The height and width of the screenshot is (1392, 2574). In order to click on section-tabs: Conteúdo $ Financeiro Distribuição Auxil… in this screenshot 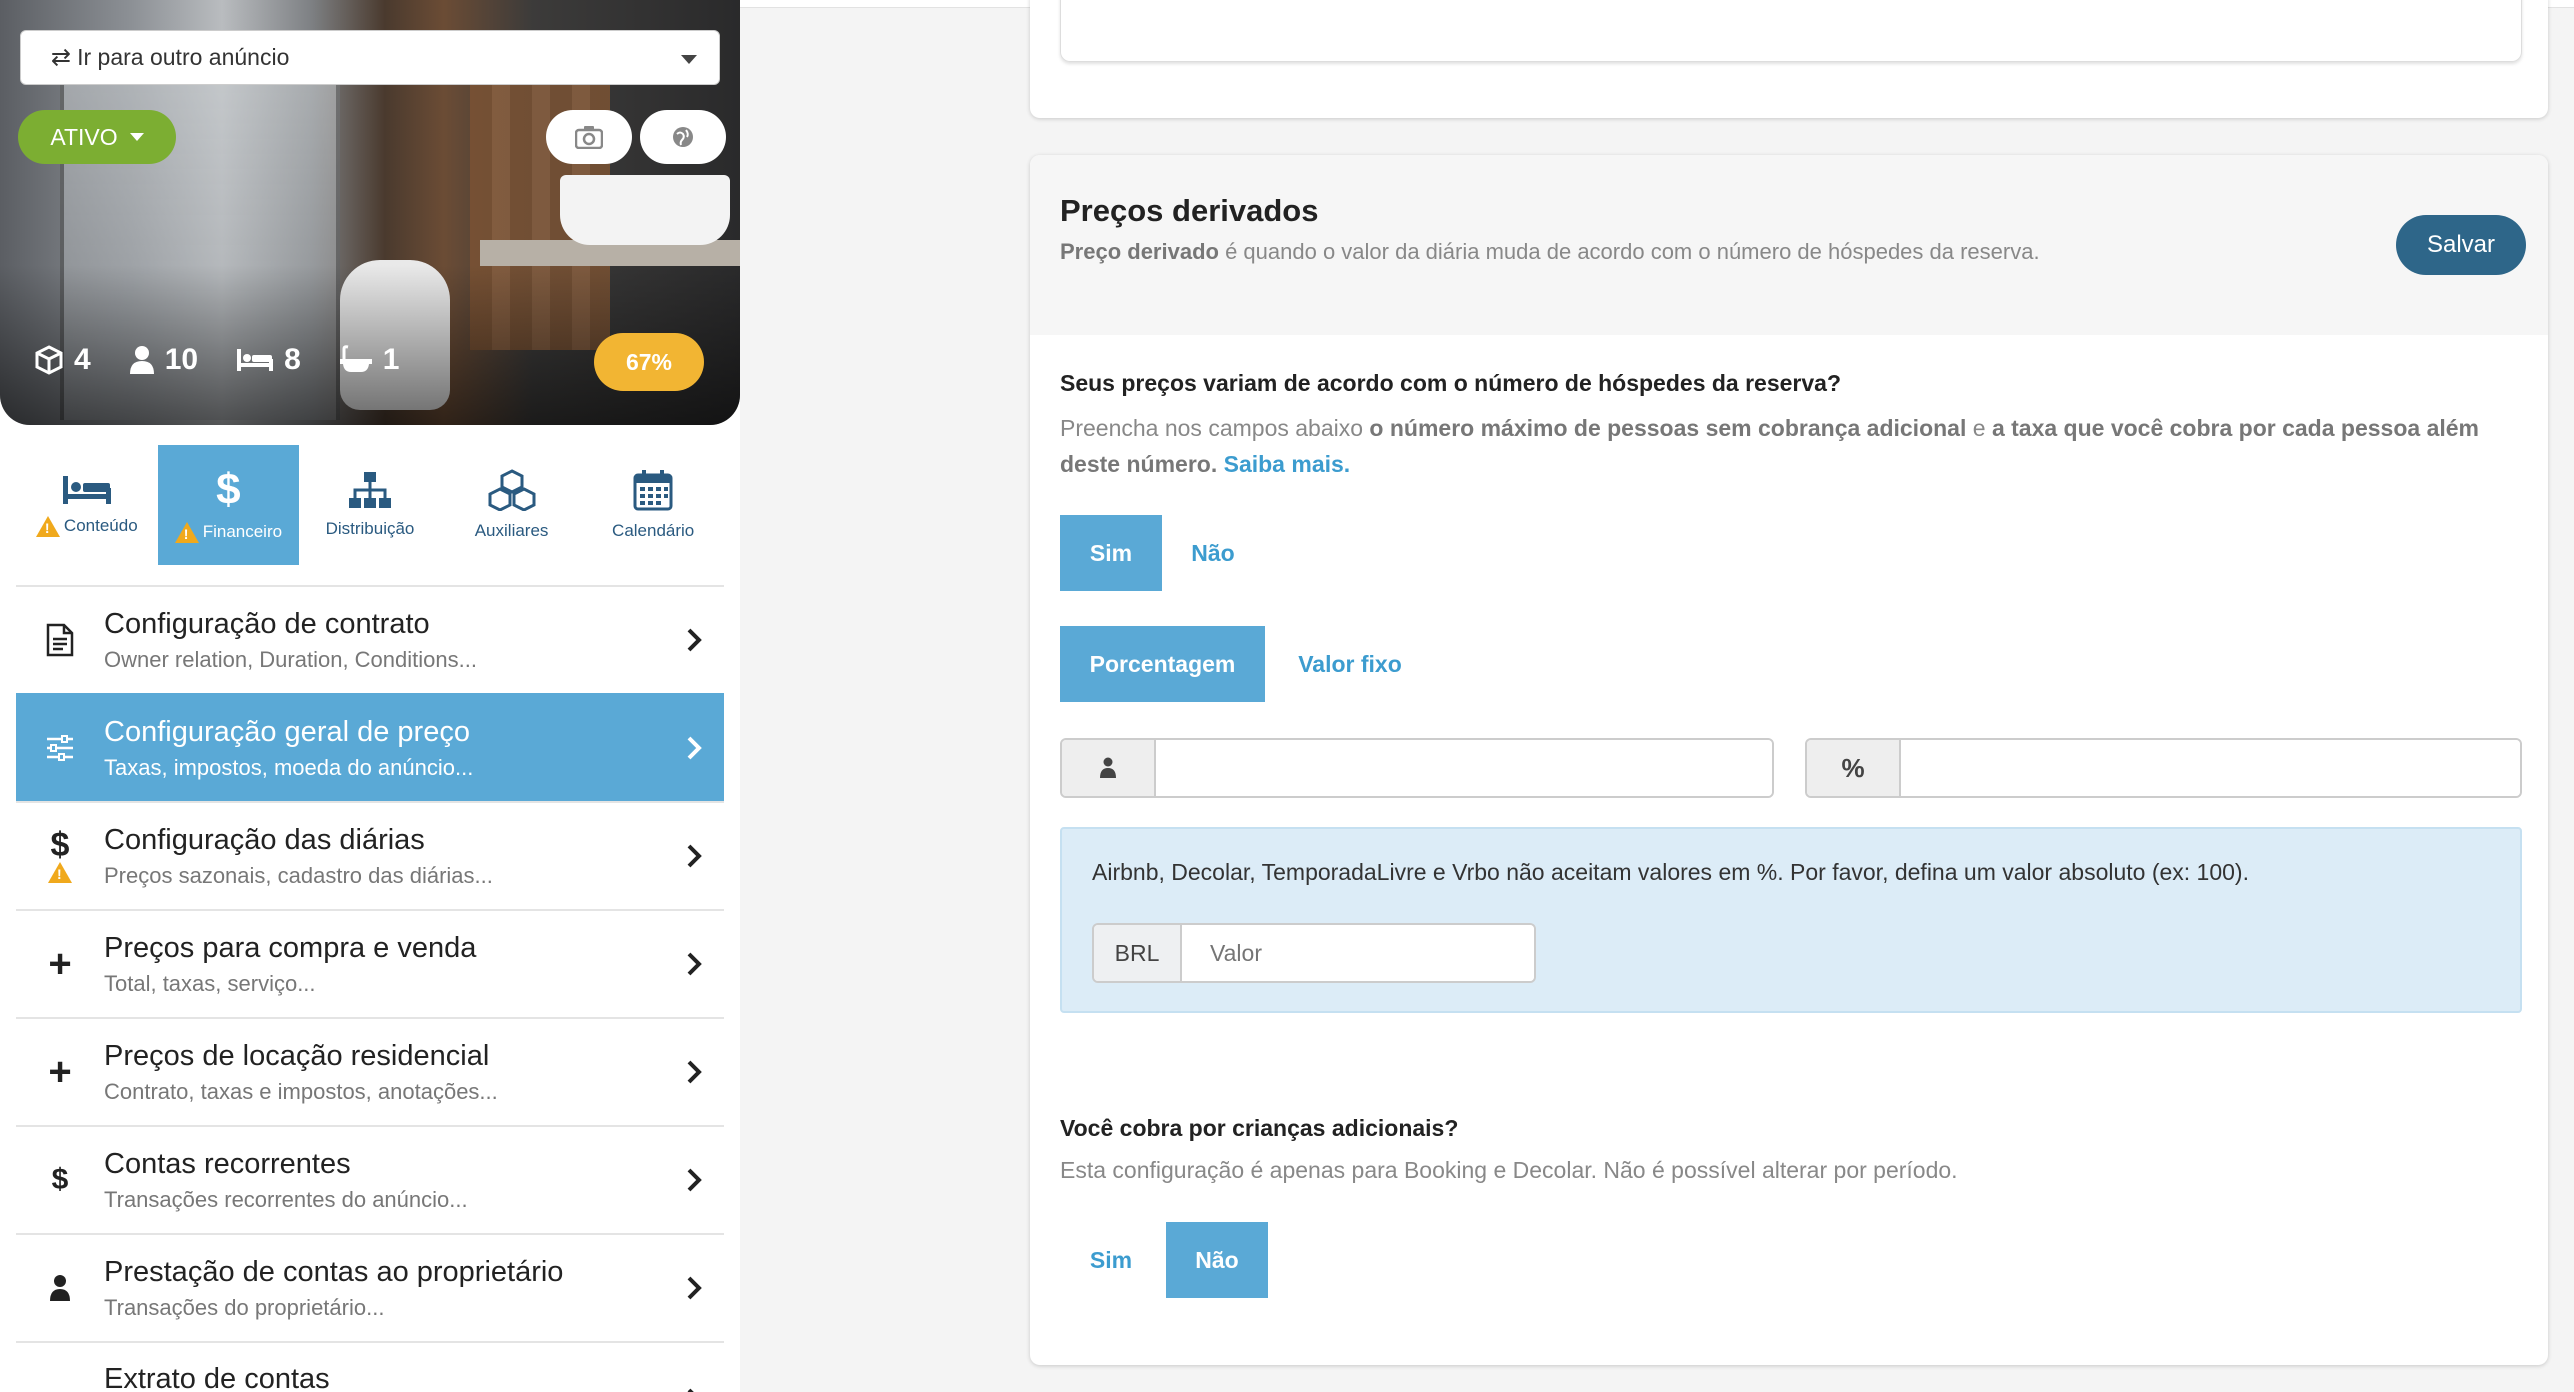, I will do `click(370, 505)`.